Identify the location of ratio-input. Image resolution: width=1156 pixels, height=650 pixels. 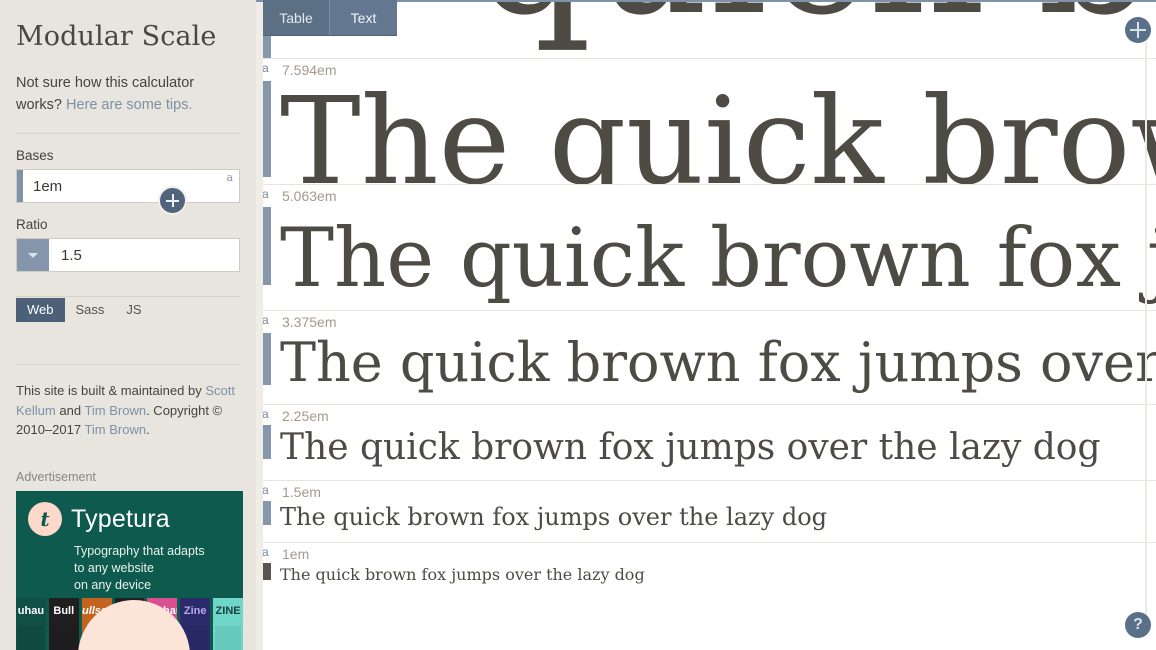
(152, 255).